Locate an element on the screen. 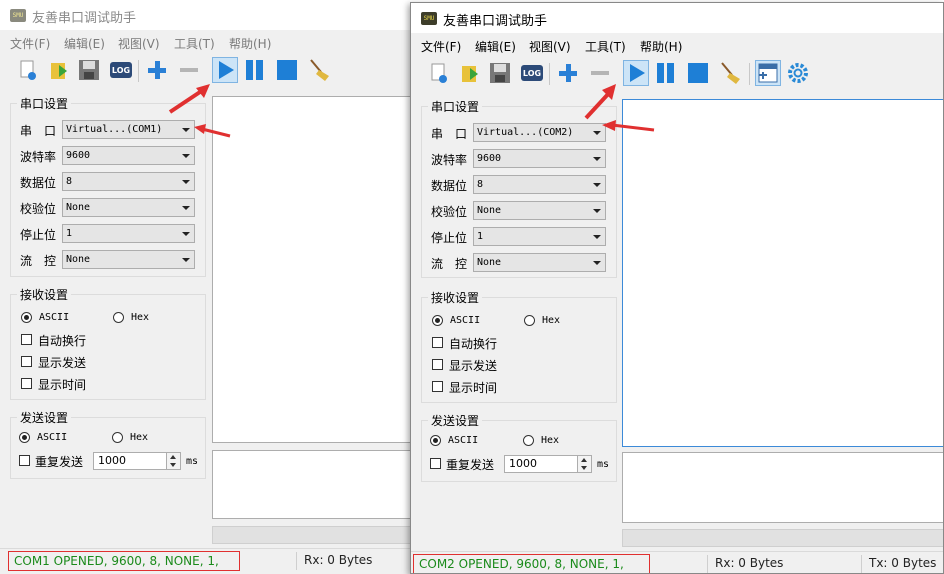 The width and height of the screenshot is (944, 574). pause-icon is located at coordinates (254, 70).